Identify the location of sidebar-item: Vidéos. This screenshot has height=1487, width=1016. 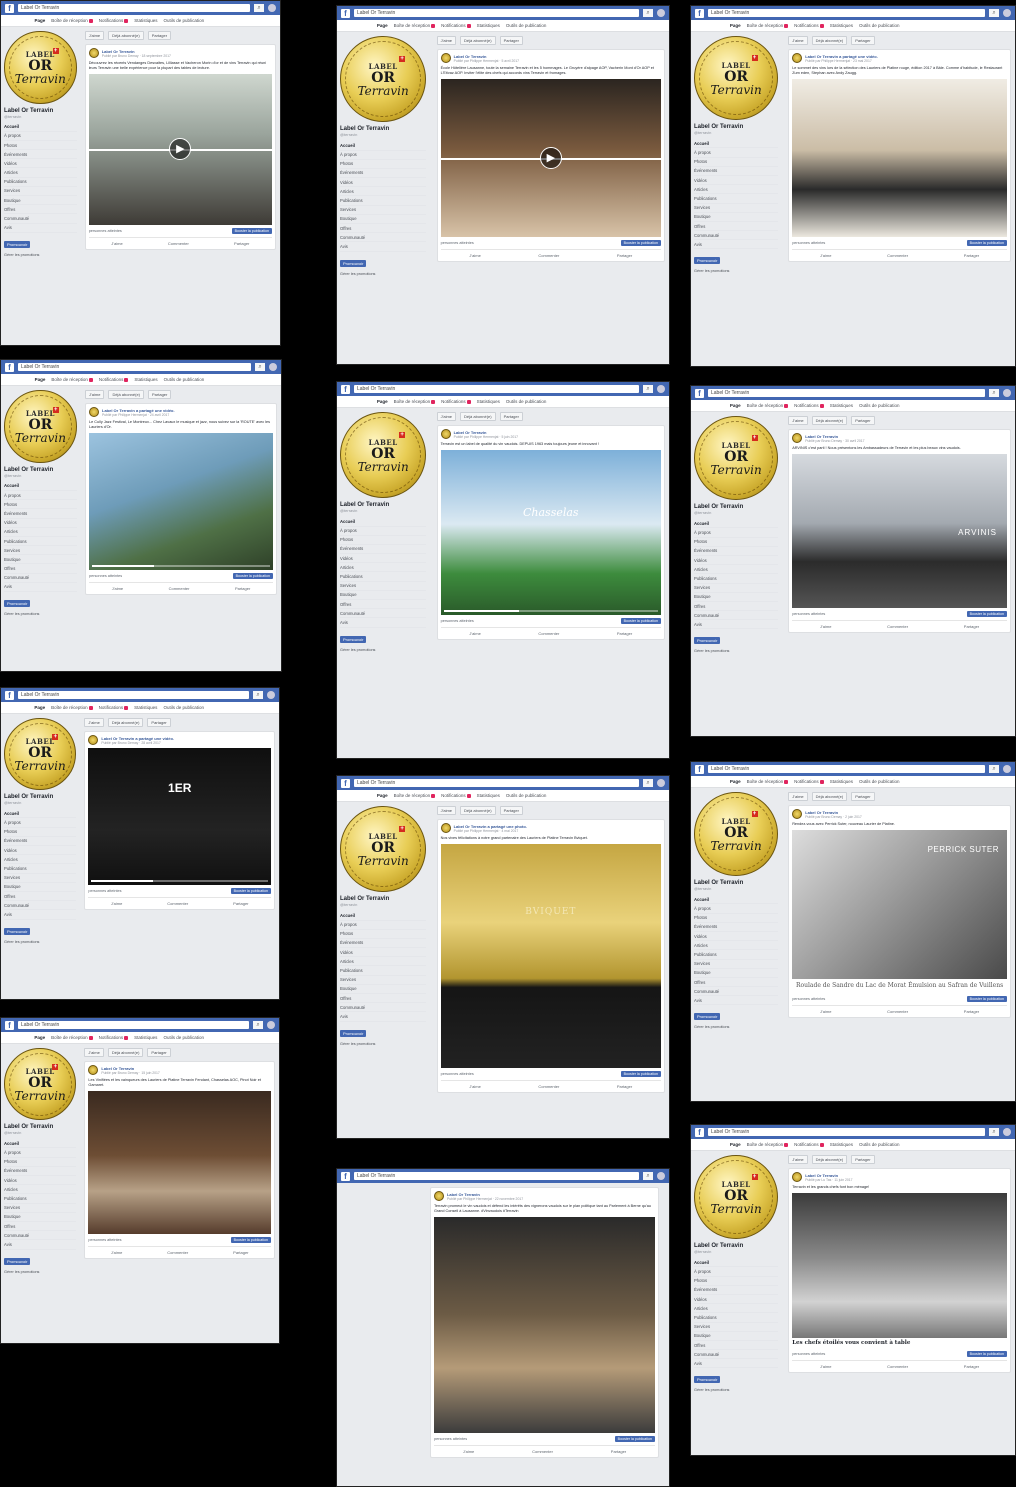
(40, 523).